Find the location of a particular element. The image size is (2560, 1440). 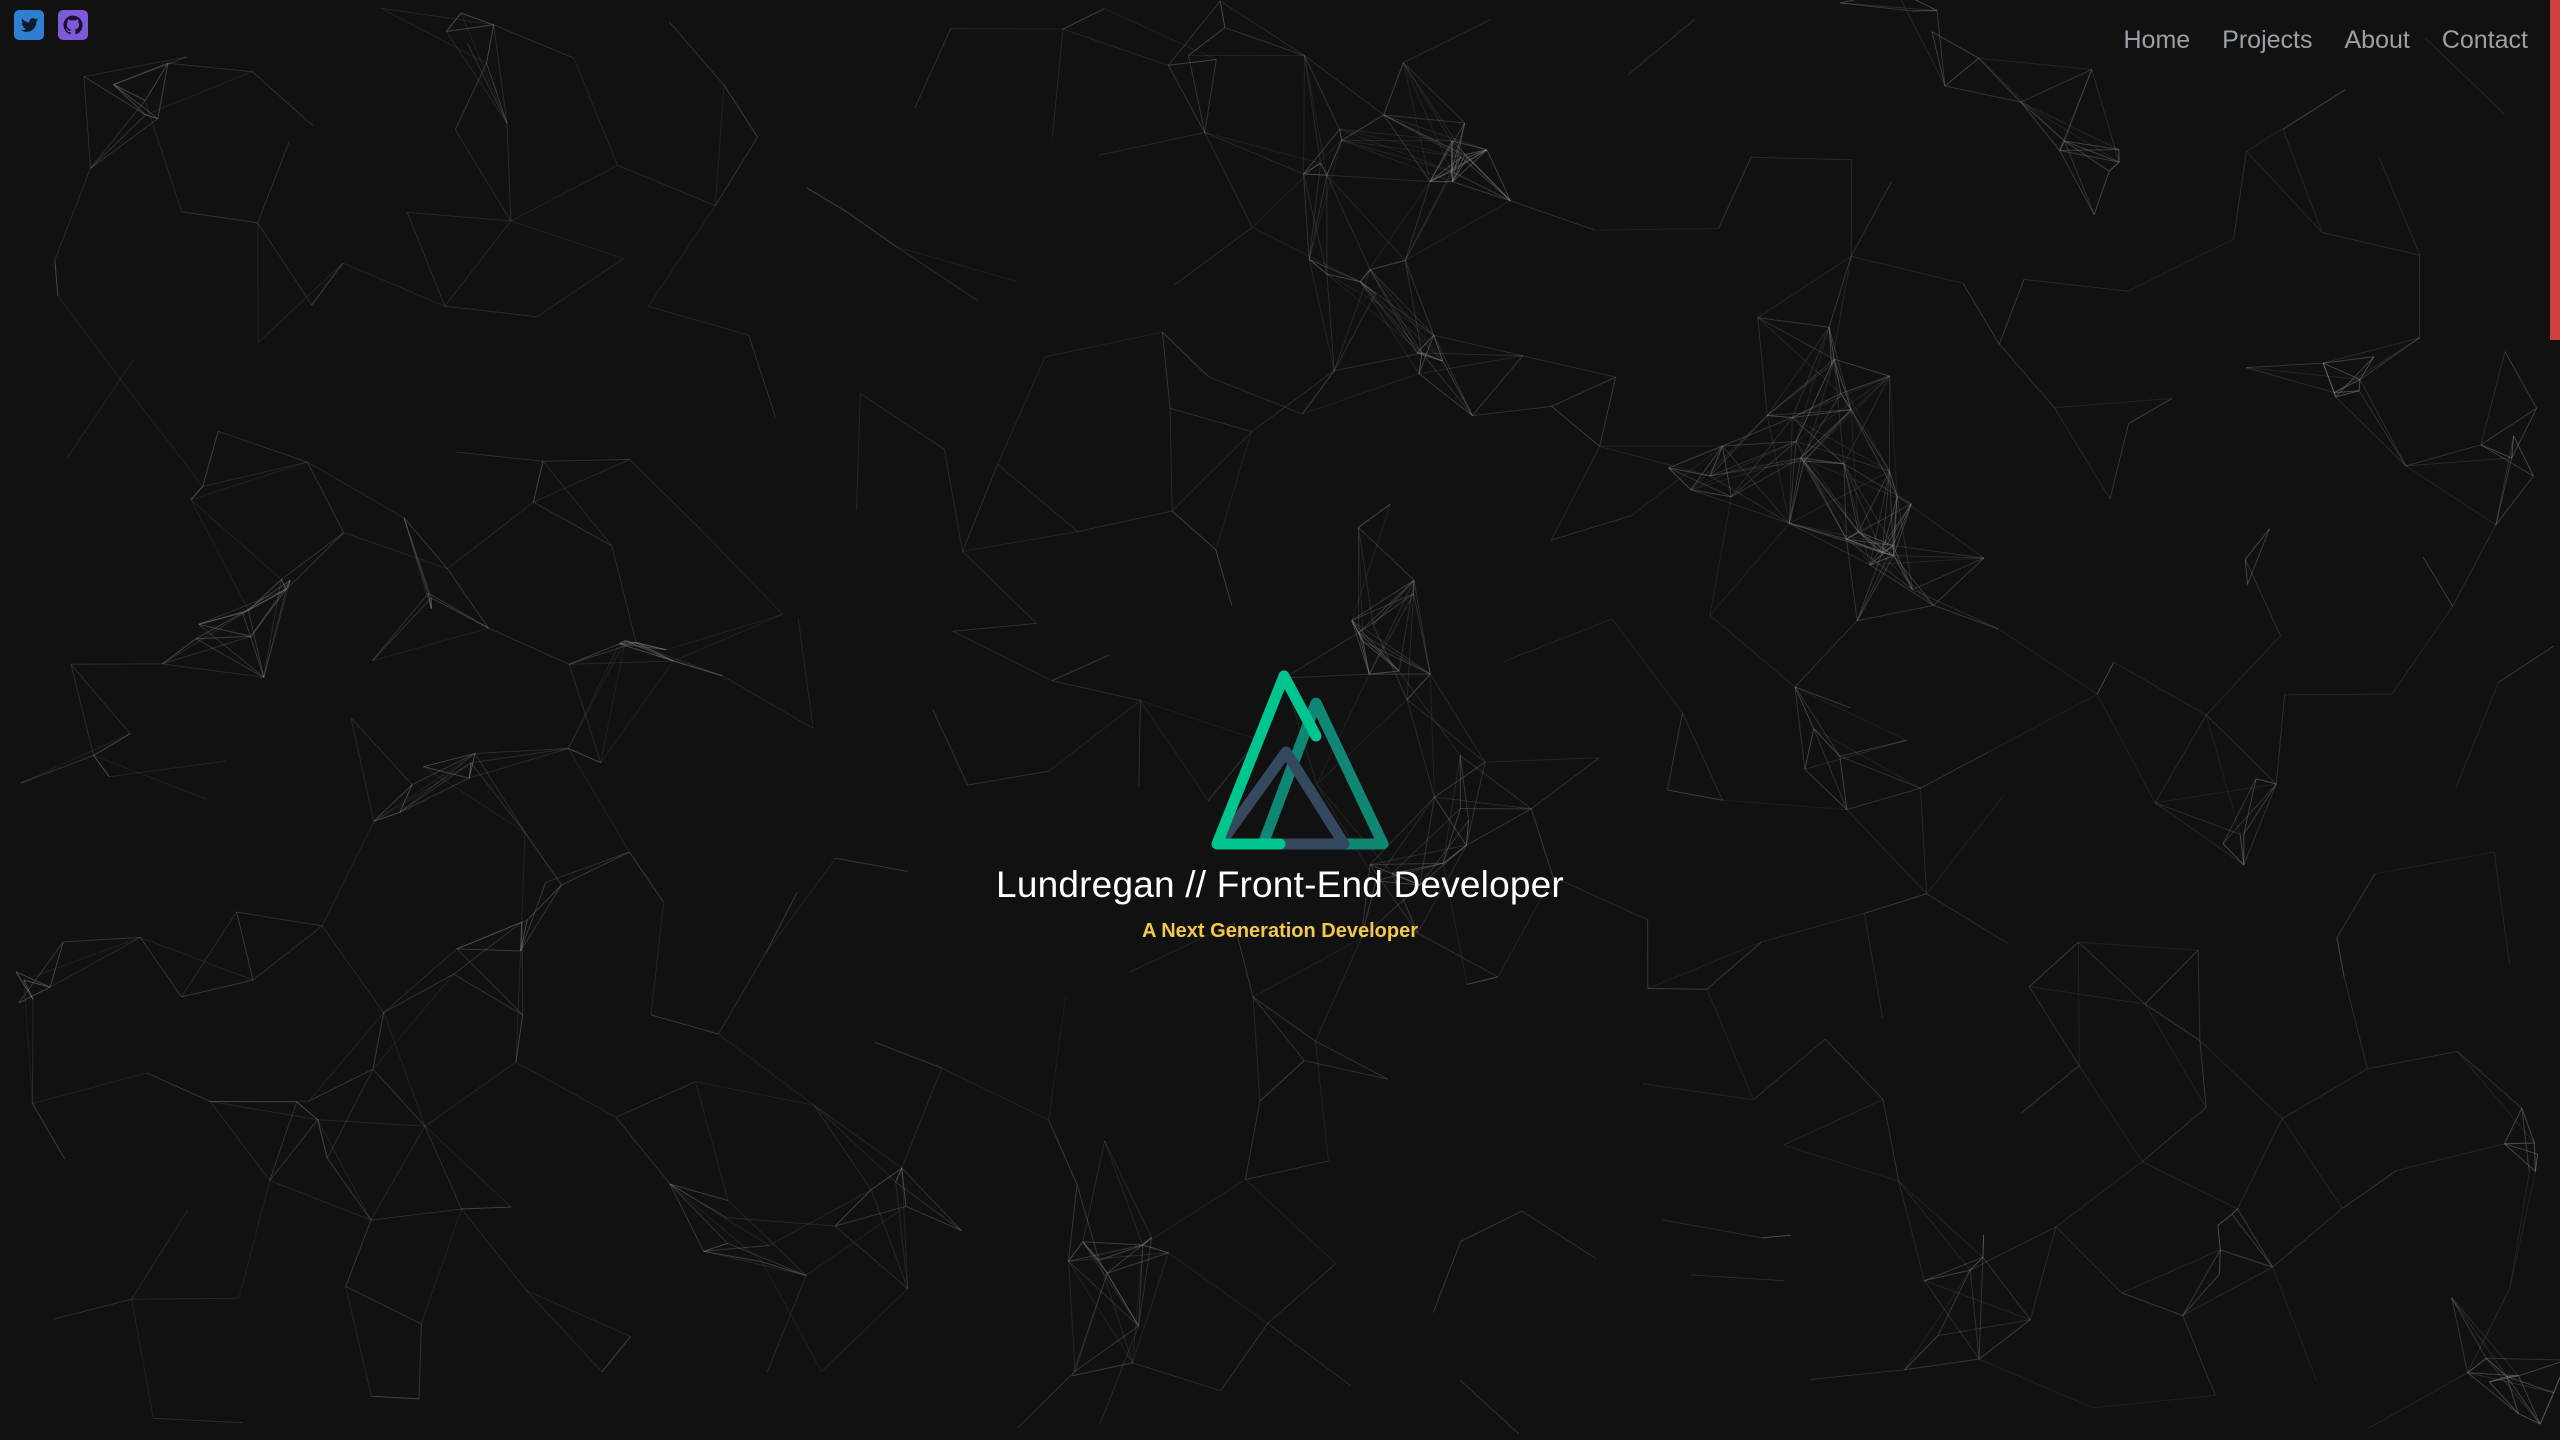

social-links is located at coordinates (51, 25).